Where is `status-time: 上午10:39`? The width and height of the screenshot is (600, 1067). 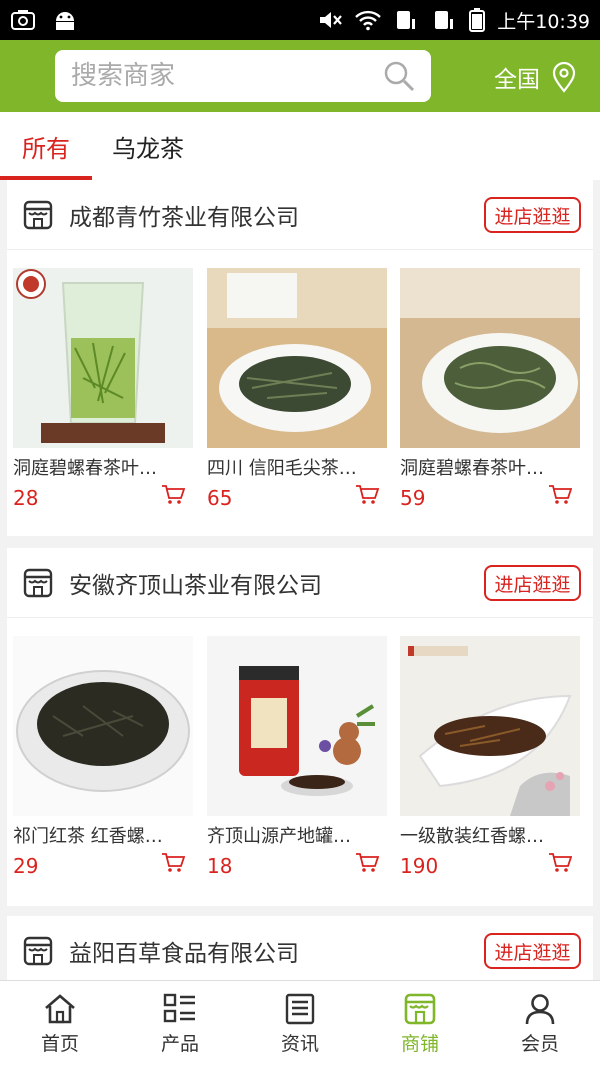 status-time: 上午10:39 is located at coordinates (543, 21).